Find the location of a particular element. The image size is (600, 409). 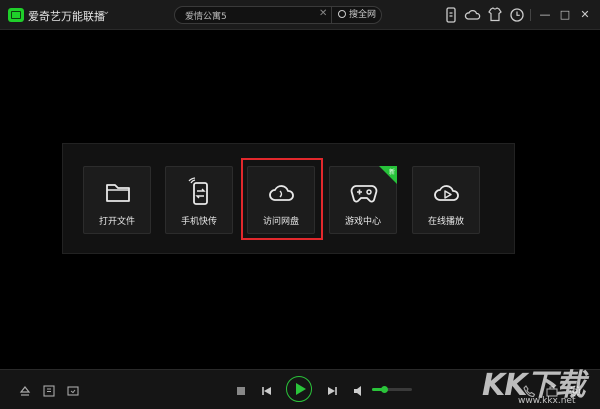

volume-slider is located at coordinates (392, 389).